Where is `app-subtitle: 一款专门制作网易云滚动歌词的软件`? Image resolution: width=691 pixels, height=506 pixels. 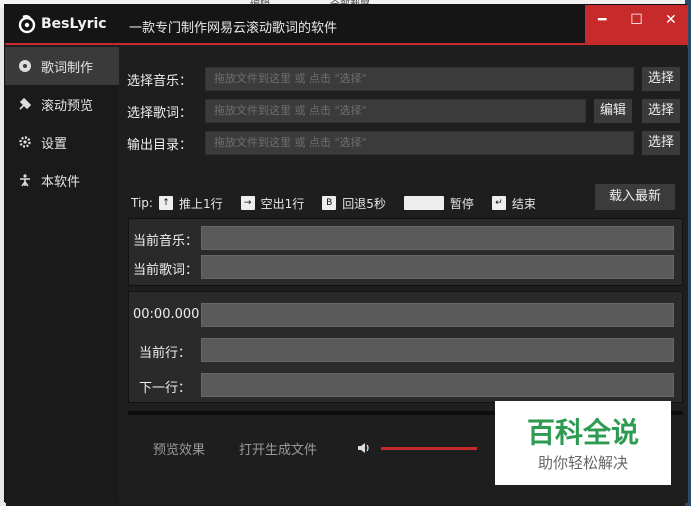 app-subtitle: 一款专门制作网易云滚动歌词的软件 is located at coordinates (233, 28).